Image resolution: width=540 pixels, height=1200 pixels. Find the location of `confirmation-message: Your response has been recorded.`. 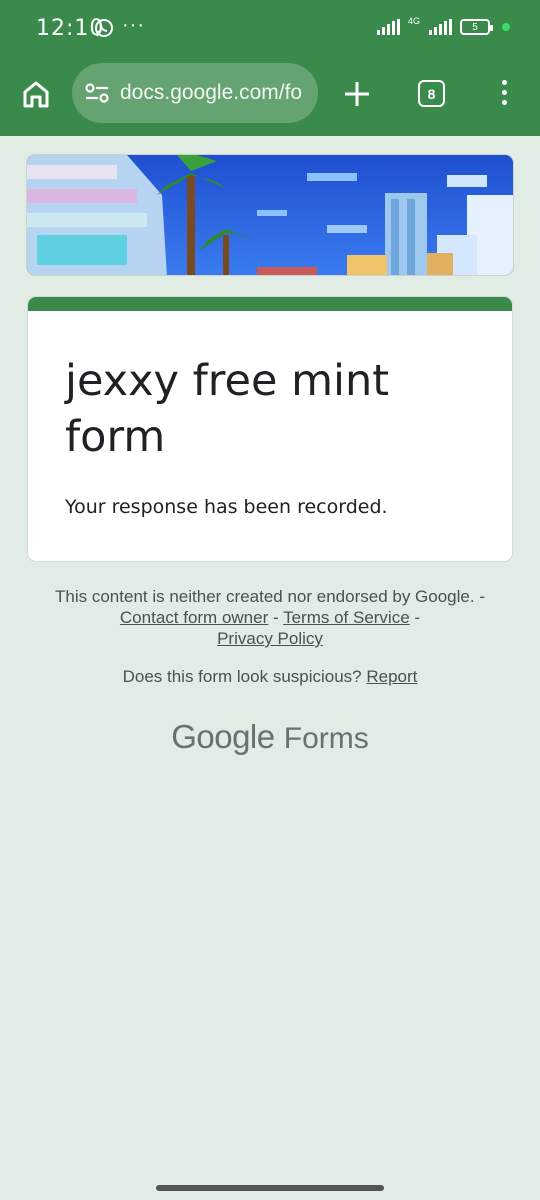

confirmation-message: Your response has been recorded. is located at coordinates (226, 507).